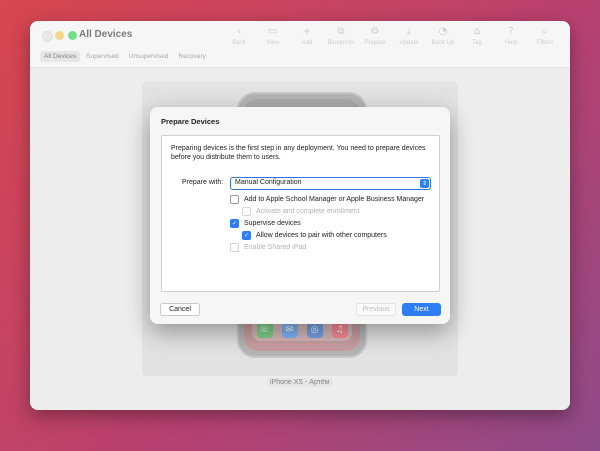 The width and height of the screenshot is (600, 451). I want to click on chevron-updown-icon: ⇕, so click(424, 183).